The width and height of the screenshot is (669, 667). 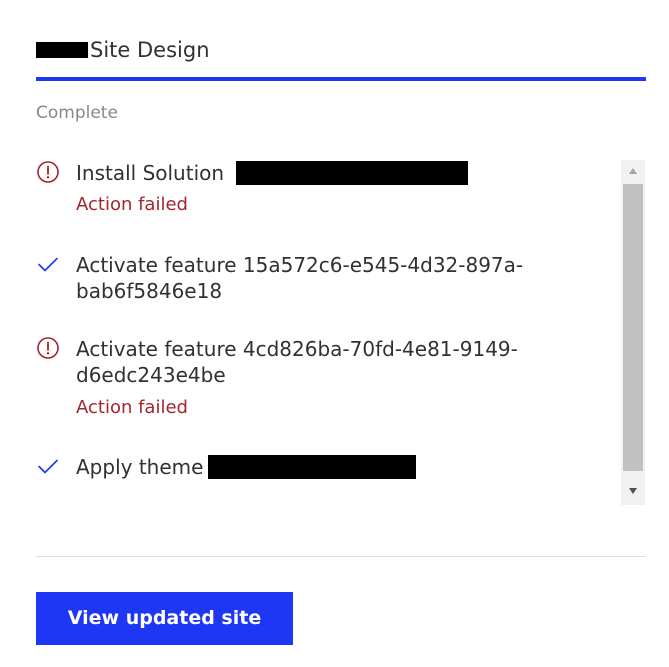 I want to click on redacted-theme-name, so click(x=311, y=467).